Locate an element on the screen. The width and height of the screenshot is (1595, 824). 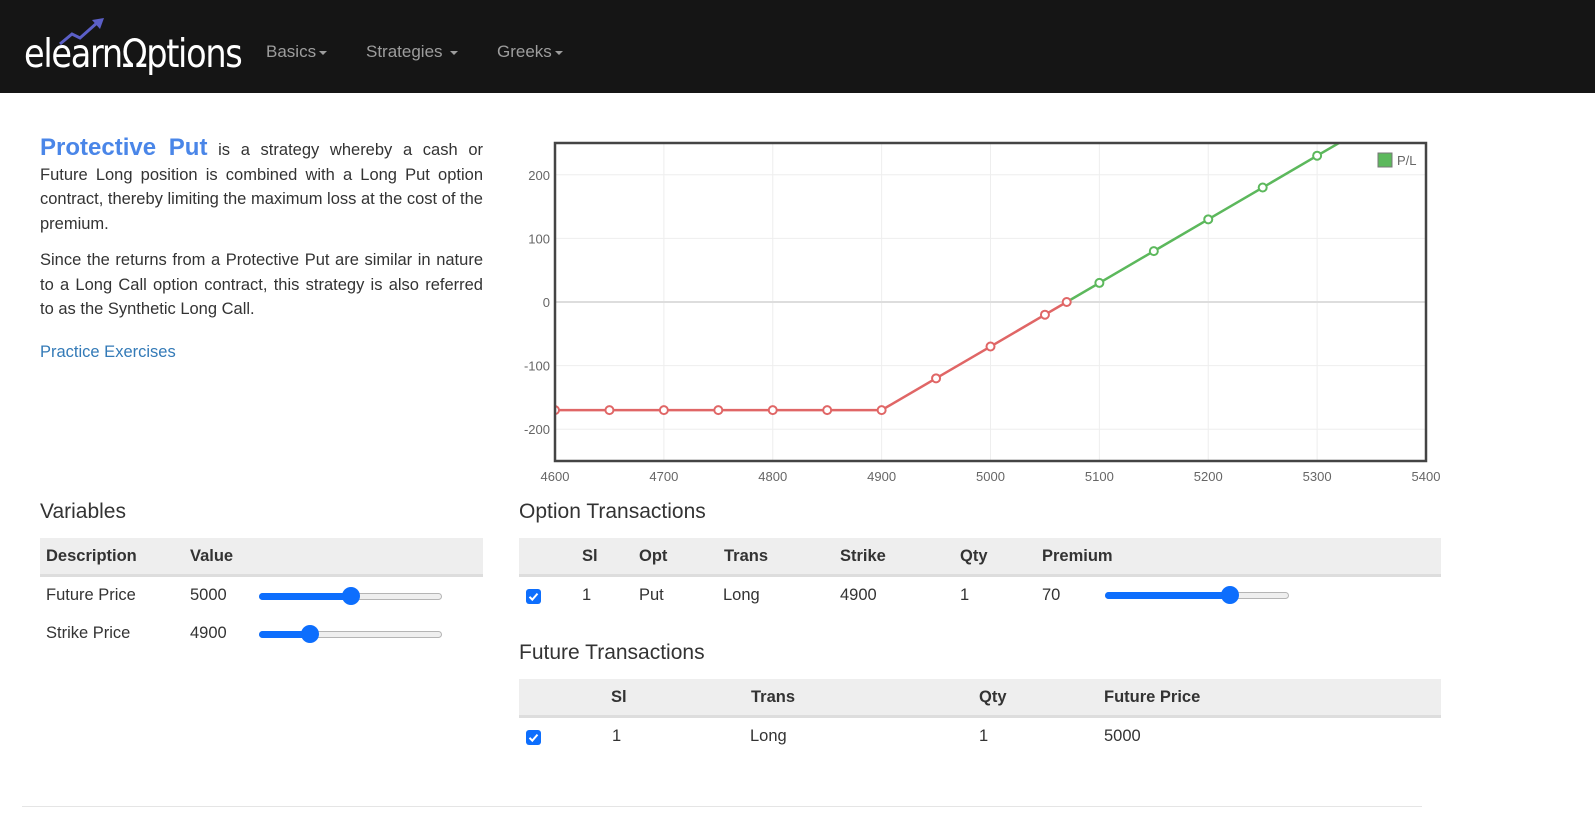
x-tick-label: 5300 is located at coordinates (1317, 476).